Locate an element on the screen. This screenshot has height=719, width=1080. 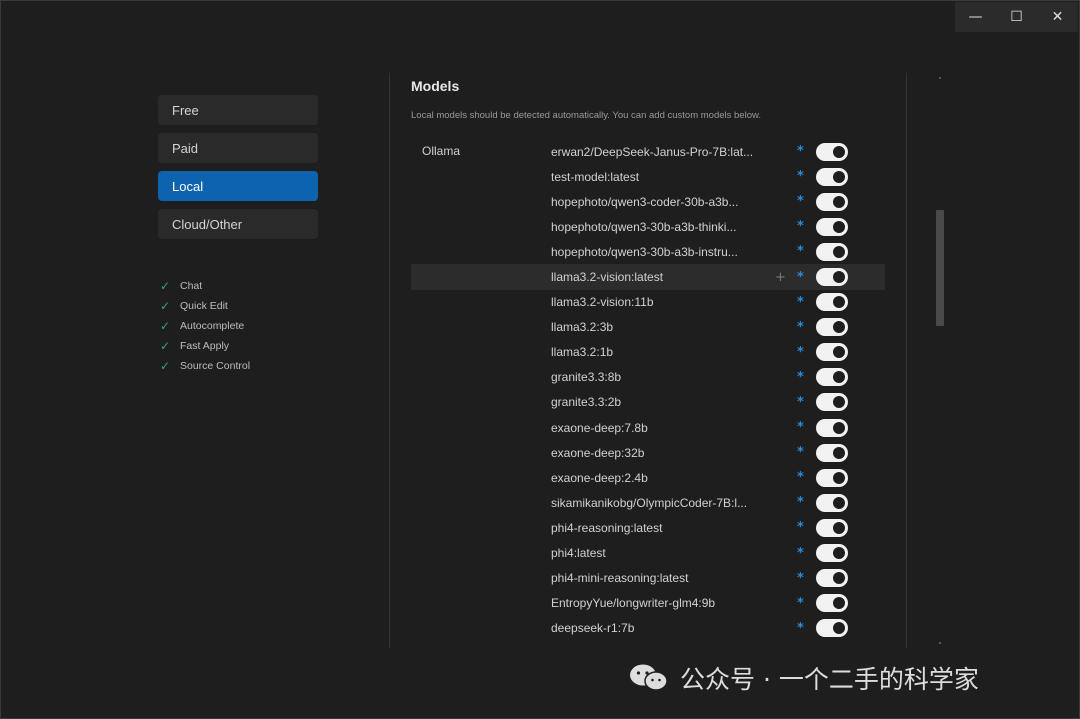
model-row: hopephoto/qwen3-coder-30b-a3b... * is located at coordinates (648, 201).